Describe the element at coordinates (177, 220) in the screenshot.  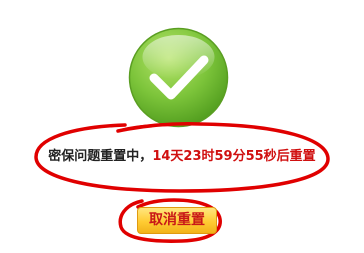
I see `cancel-reset-button: 取消重置` at that location.